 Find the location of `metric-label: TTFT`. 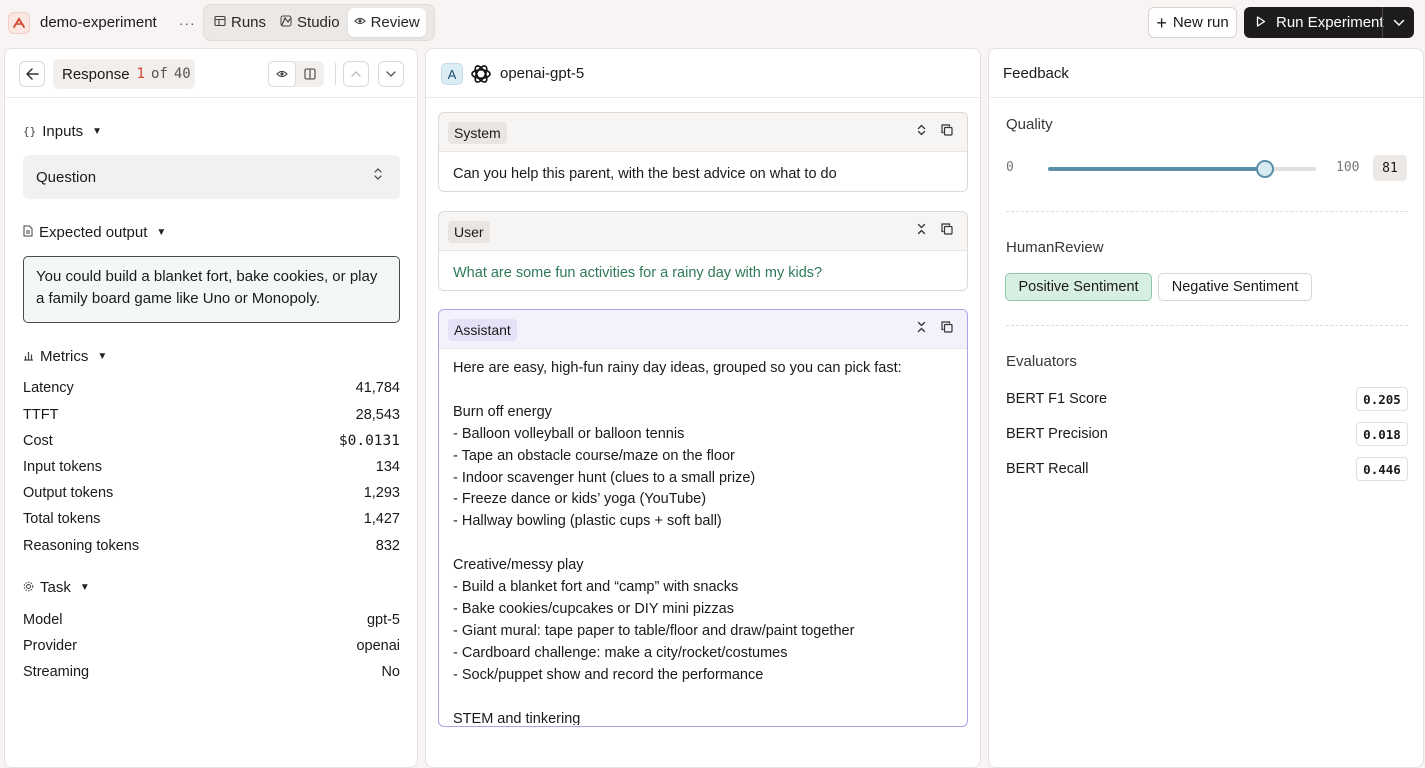

metric-label: TTFT is located at coordinates (41, 415).